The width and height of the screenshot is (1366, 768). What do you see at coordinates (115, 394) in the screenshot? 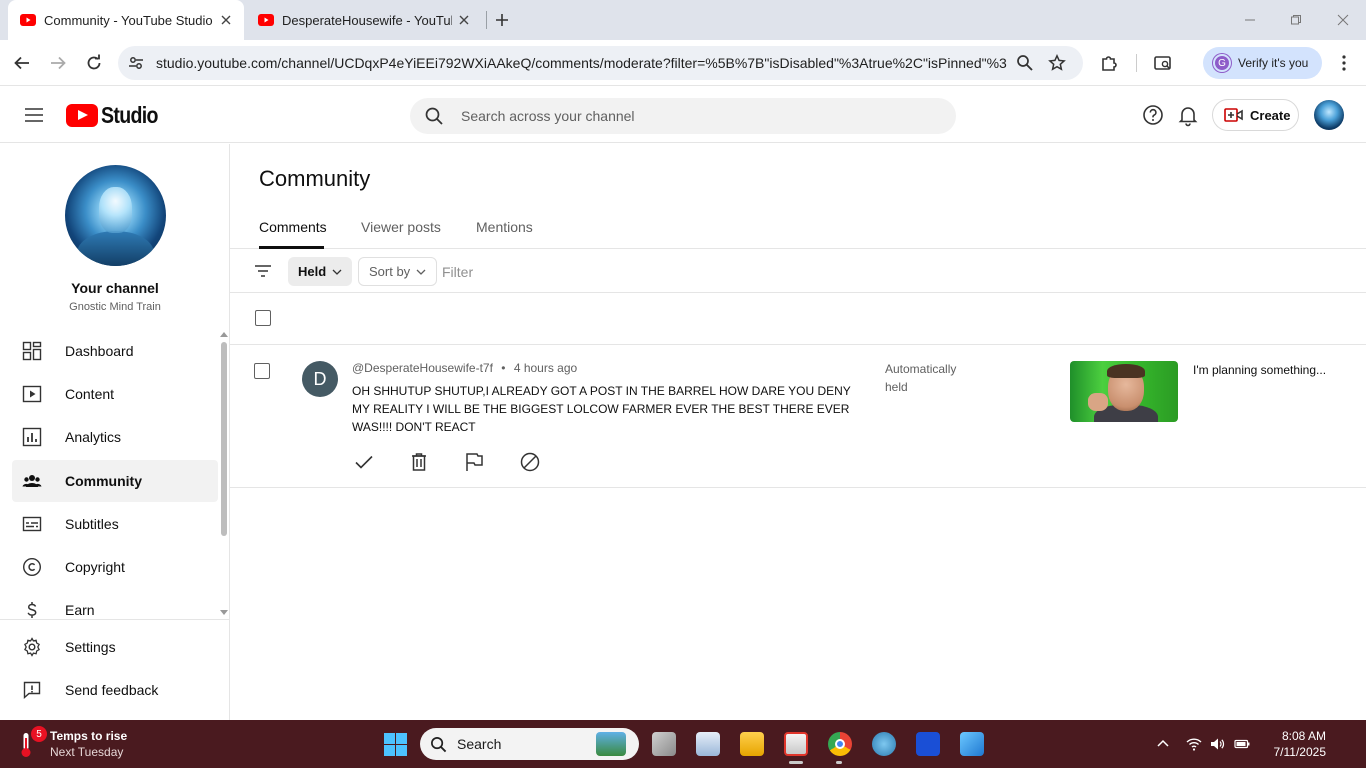
I see `sidebar-item-content: Content` at bounding box center [115, 394].